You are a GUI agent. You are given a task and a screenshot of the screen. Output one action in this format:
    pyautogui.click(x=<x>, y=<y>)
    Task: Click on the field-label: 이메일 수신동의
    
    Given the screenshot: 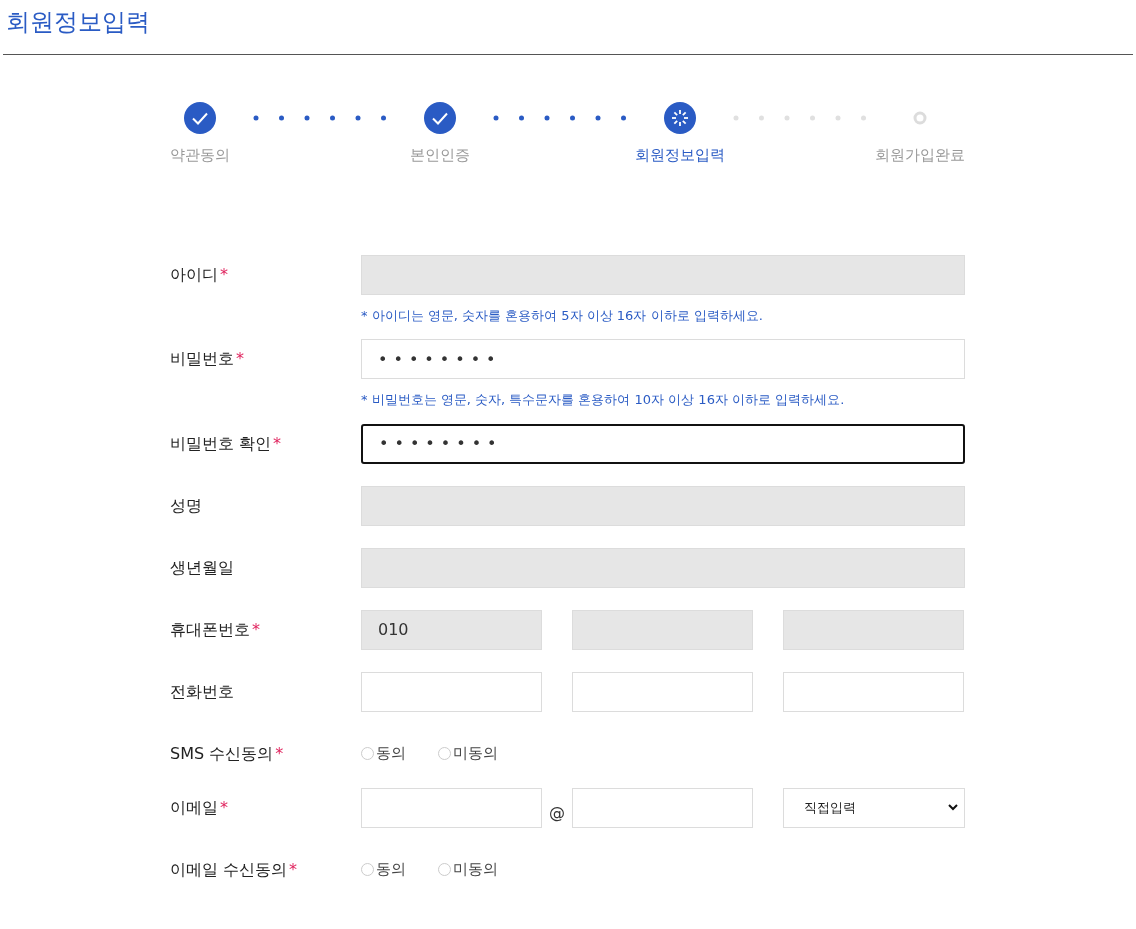 What is the action you would take?
    pyautogui.click(x=229, y=869)
    